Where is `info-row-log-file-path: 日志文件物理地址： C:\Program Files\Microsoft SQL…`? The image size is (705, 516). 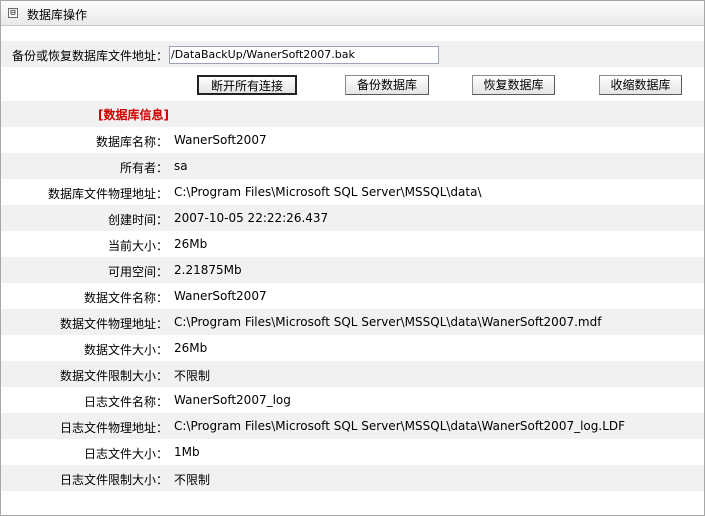 info-row-log-file-path: 日志文件物理地址： C:\Program Files\Microsoft SQL… is located at coordinates (352, 426).